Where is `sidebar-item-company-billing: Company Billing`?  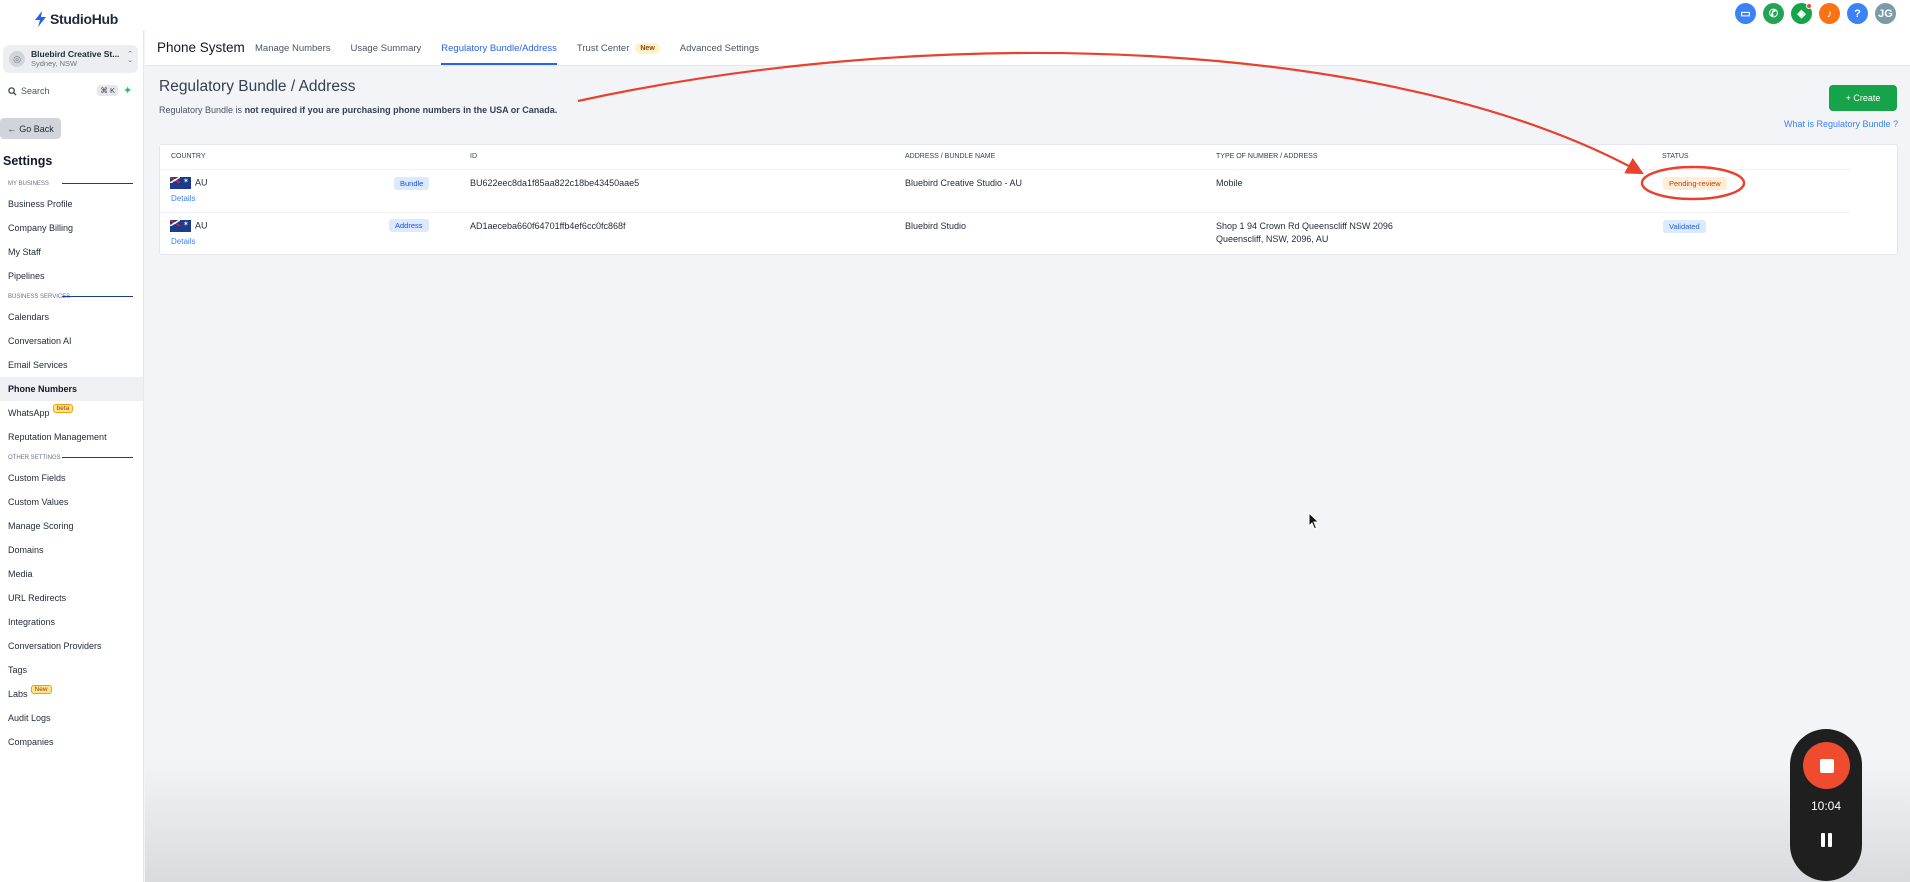 sidebar-item-company-billing: Company Billing is located at coordinates (71, 228).